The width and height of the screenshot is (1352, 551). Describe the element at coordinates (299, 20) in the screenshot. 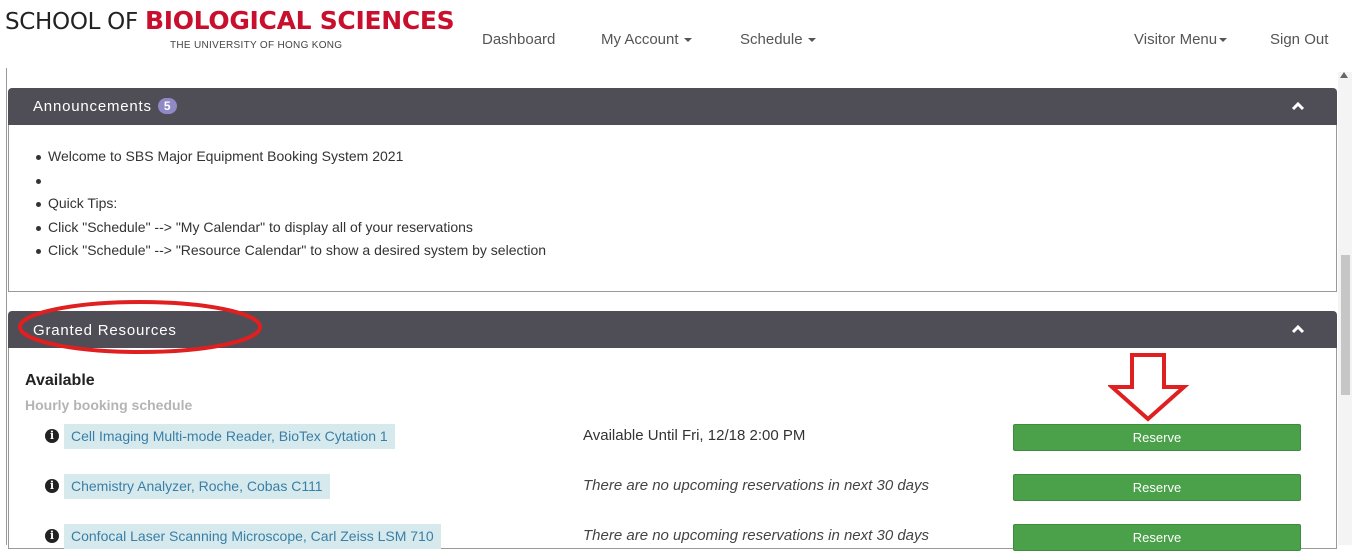

I see `logo-bio-text: BIOLOGICAL SCIENCES` at that location.